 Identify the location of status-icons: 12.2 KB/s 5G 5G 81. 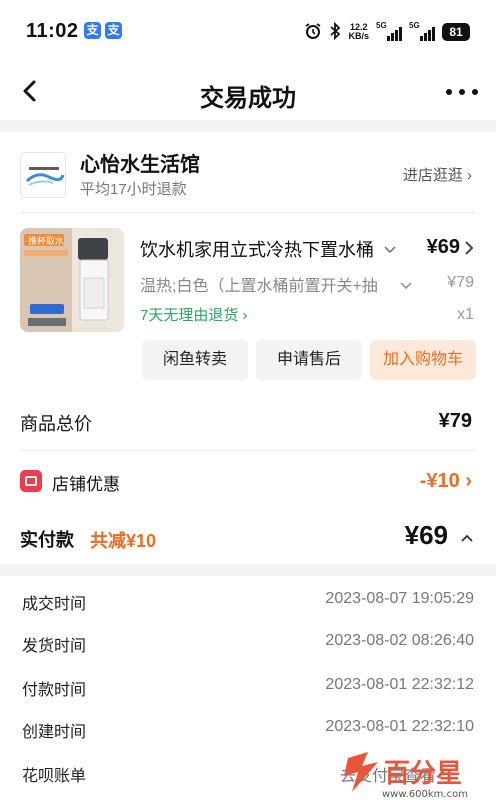
(387, 32).